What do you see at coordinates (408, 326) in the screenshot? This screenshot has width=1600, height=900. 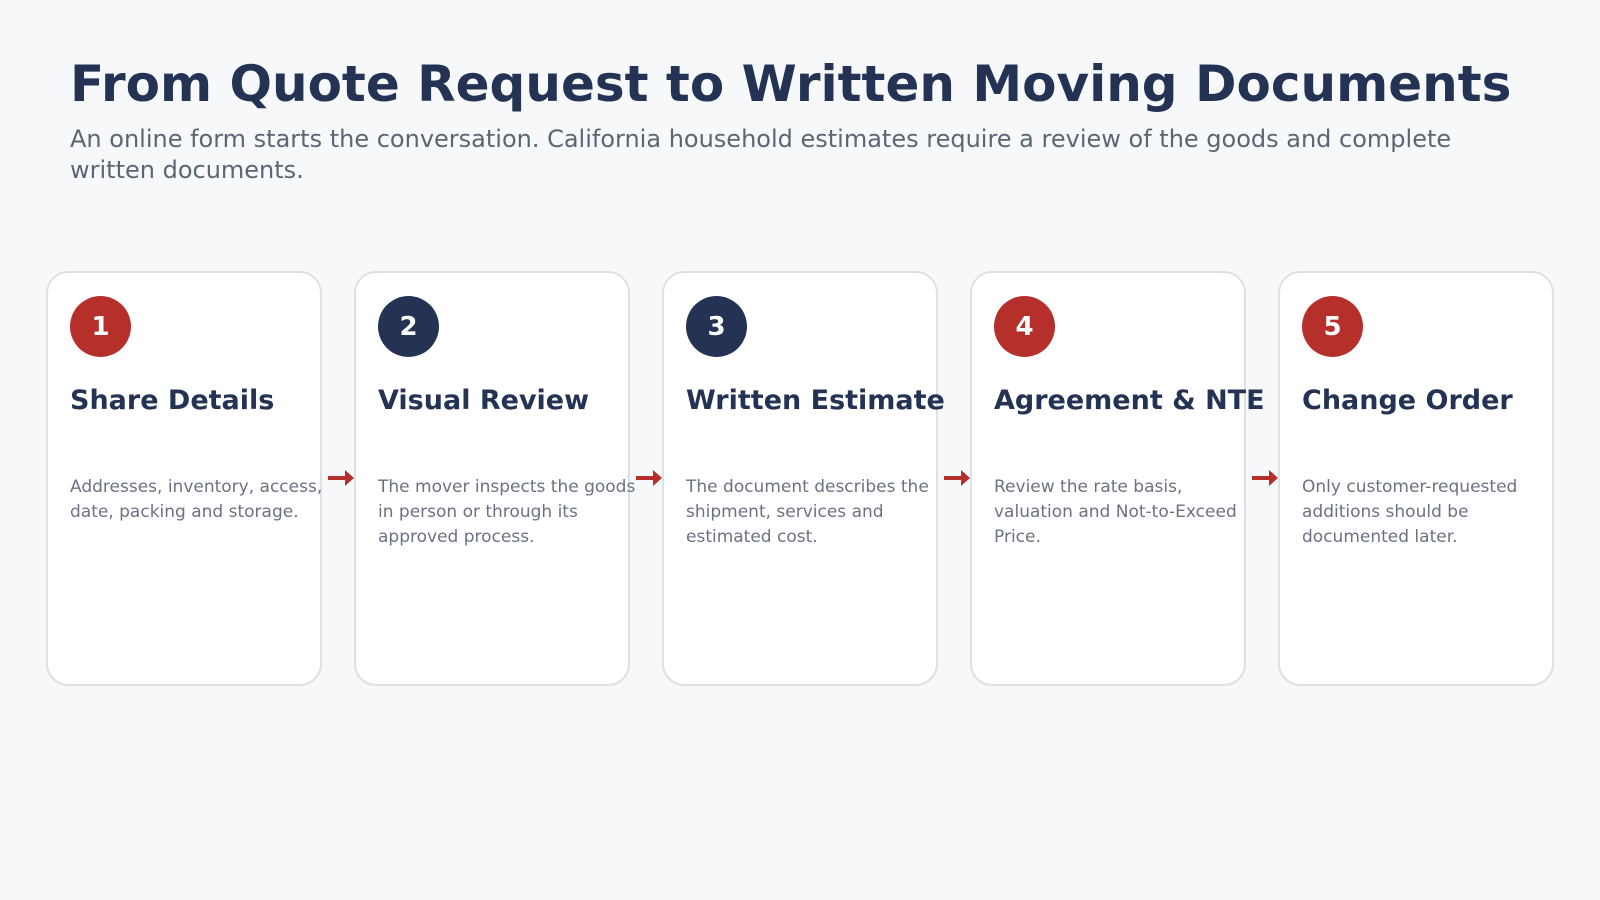 I see `step-number-badge: 2` at bounding box center [408, 326].